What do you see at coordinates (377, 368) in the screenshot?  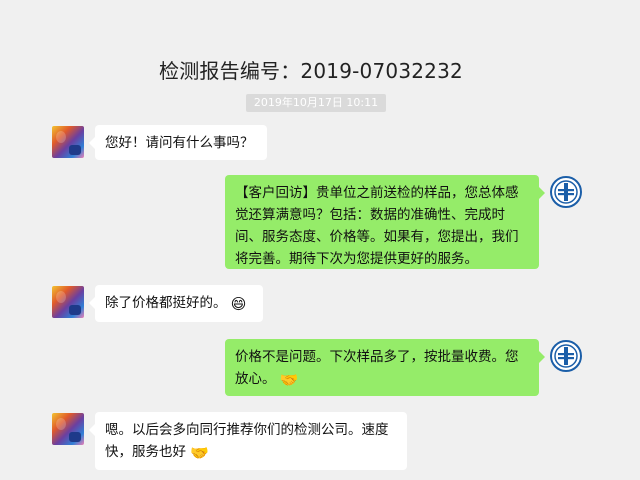 I see `message-text: 价格不是问题。下次样品多了，按批量收费。您放心。` at bounding box center [377, 368].